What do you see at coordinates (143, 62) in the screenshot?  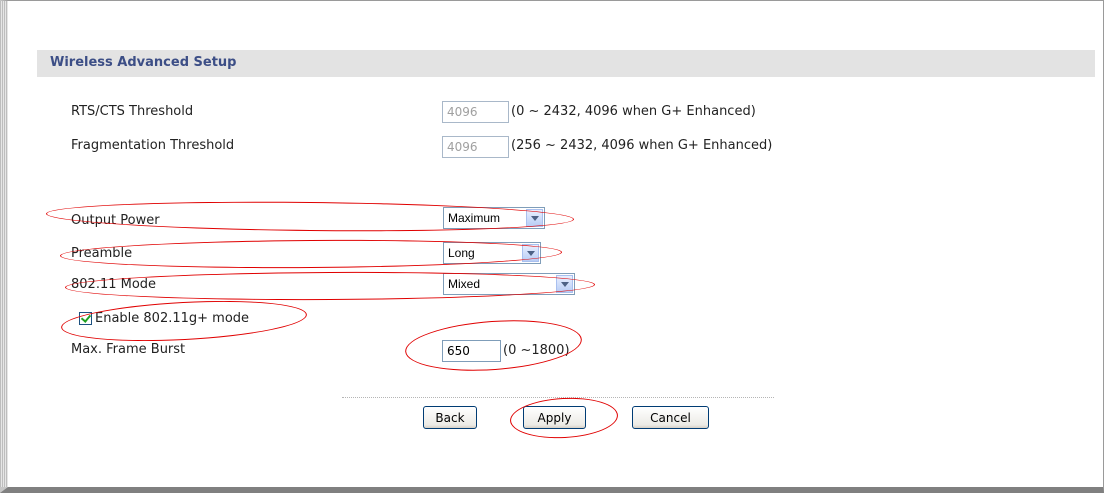 I see `section-title: Wireless Advanced Setup` at bounding box center [143, 62].